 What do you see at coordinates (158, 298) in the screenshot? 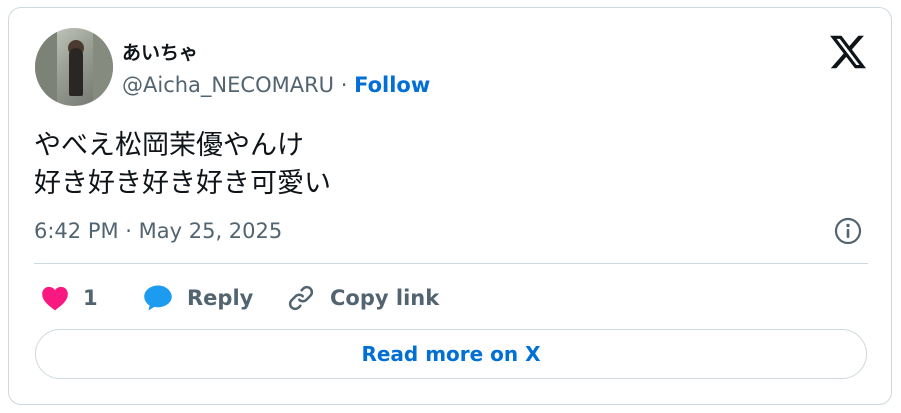
I see `speech-bubble-icon` at bounding box center [158, 298].